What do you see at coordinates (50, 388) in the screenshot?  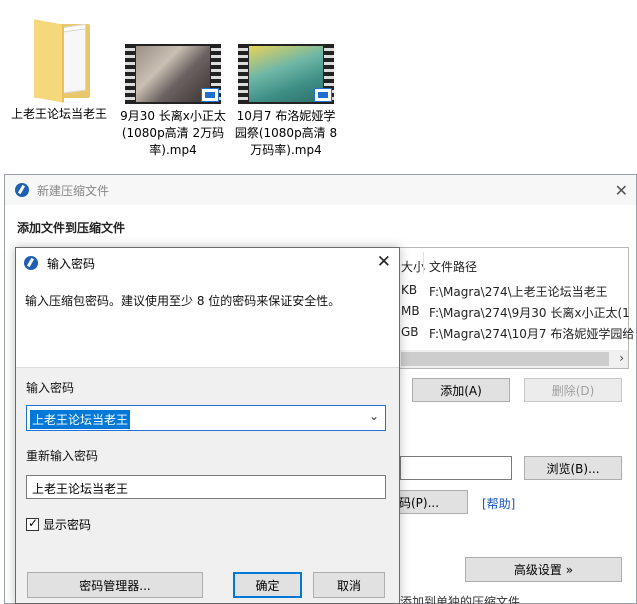 I see `password-label: 输入密码` at bounding box center [50, 388].